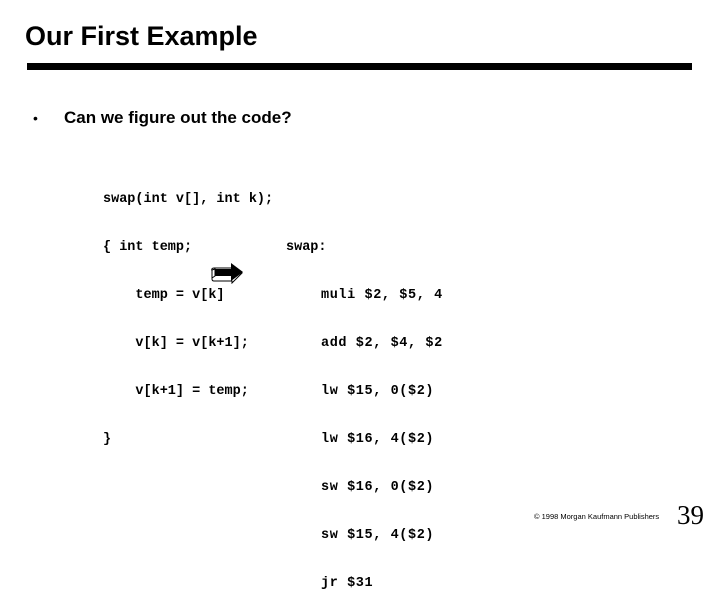  I want to click on asm-code-line: sw $15, 4($2), so click(378, 535).